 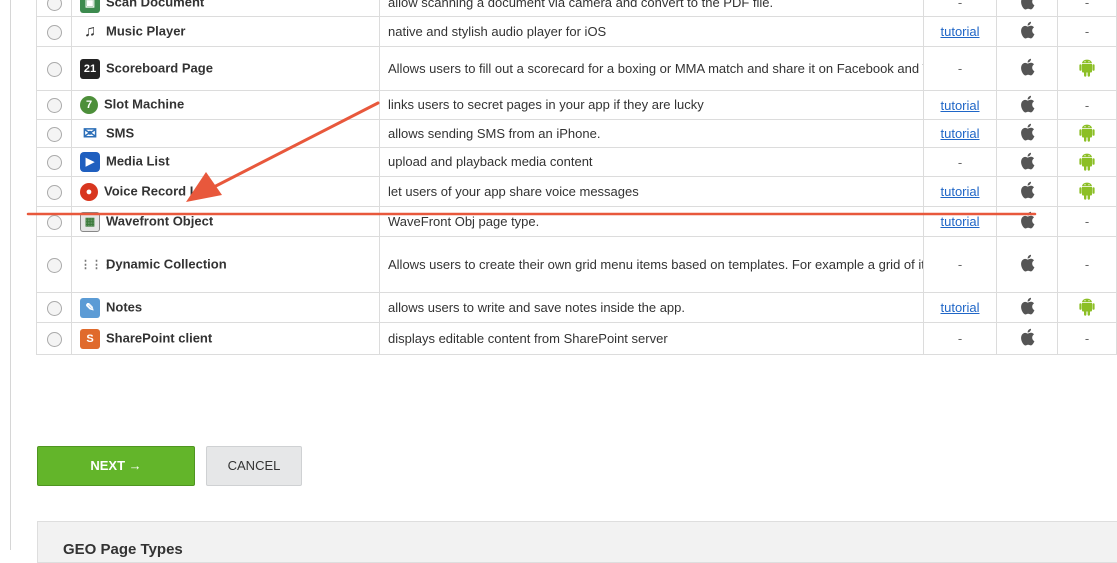 What do you see at coordinates (144, 104) in the screenshot?
I see `page-type-name: Slot Machine` at bounding box center [144, 104].